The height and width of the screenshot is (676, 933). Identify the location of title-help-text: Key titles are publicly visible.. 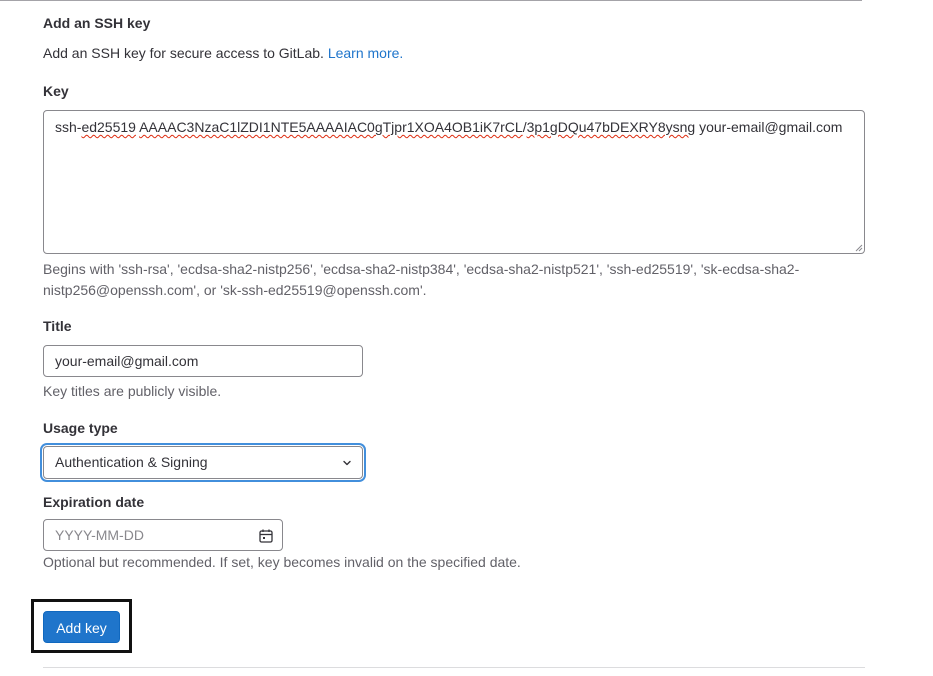
(132, 391).